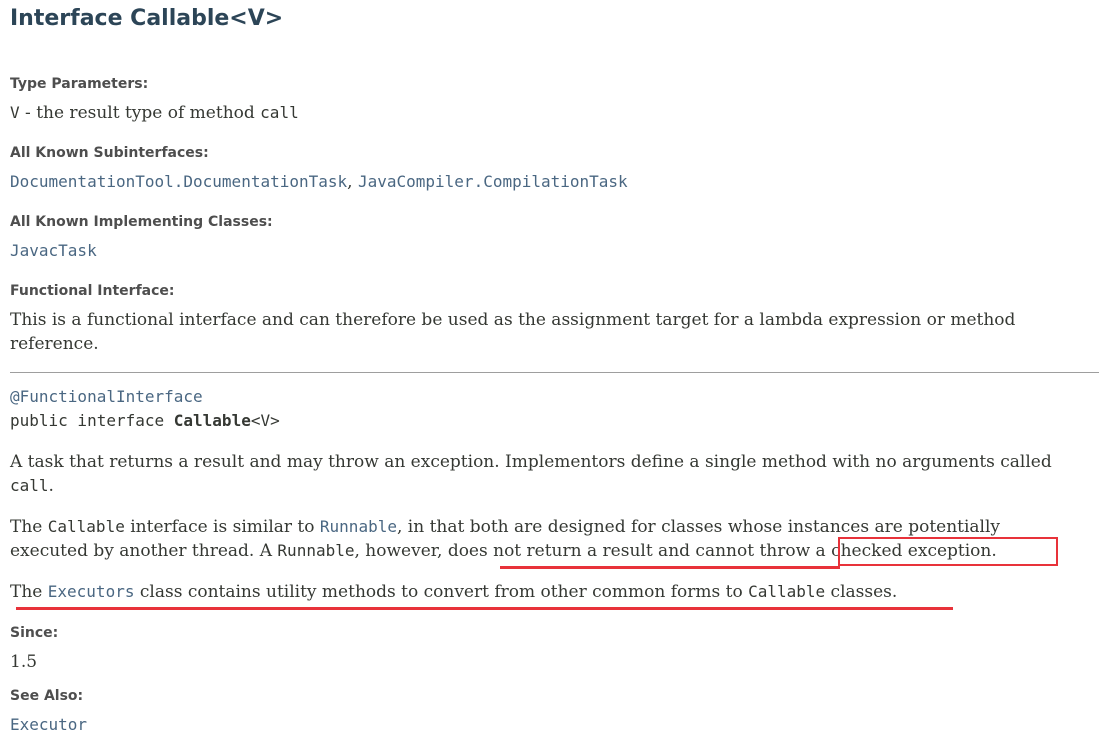  I want to click on runnable-link: Runnable, so click(358, 526).